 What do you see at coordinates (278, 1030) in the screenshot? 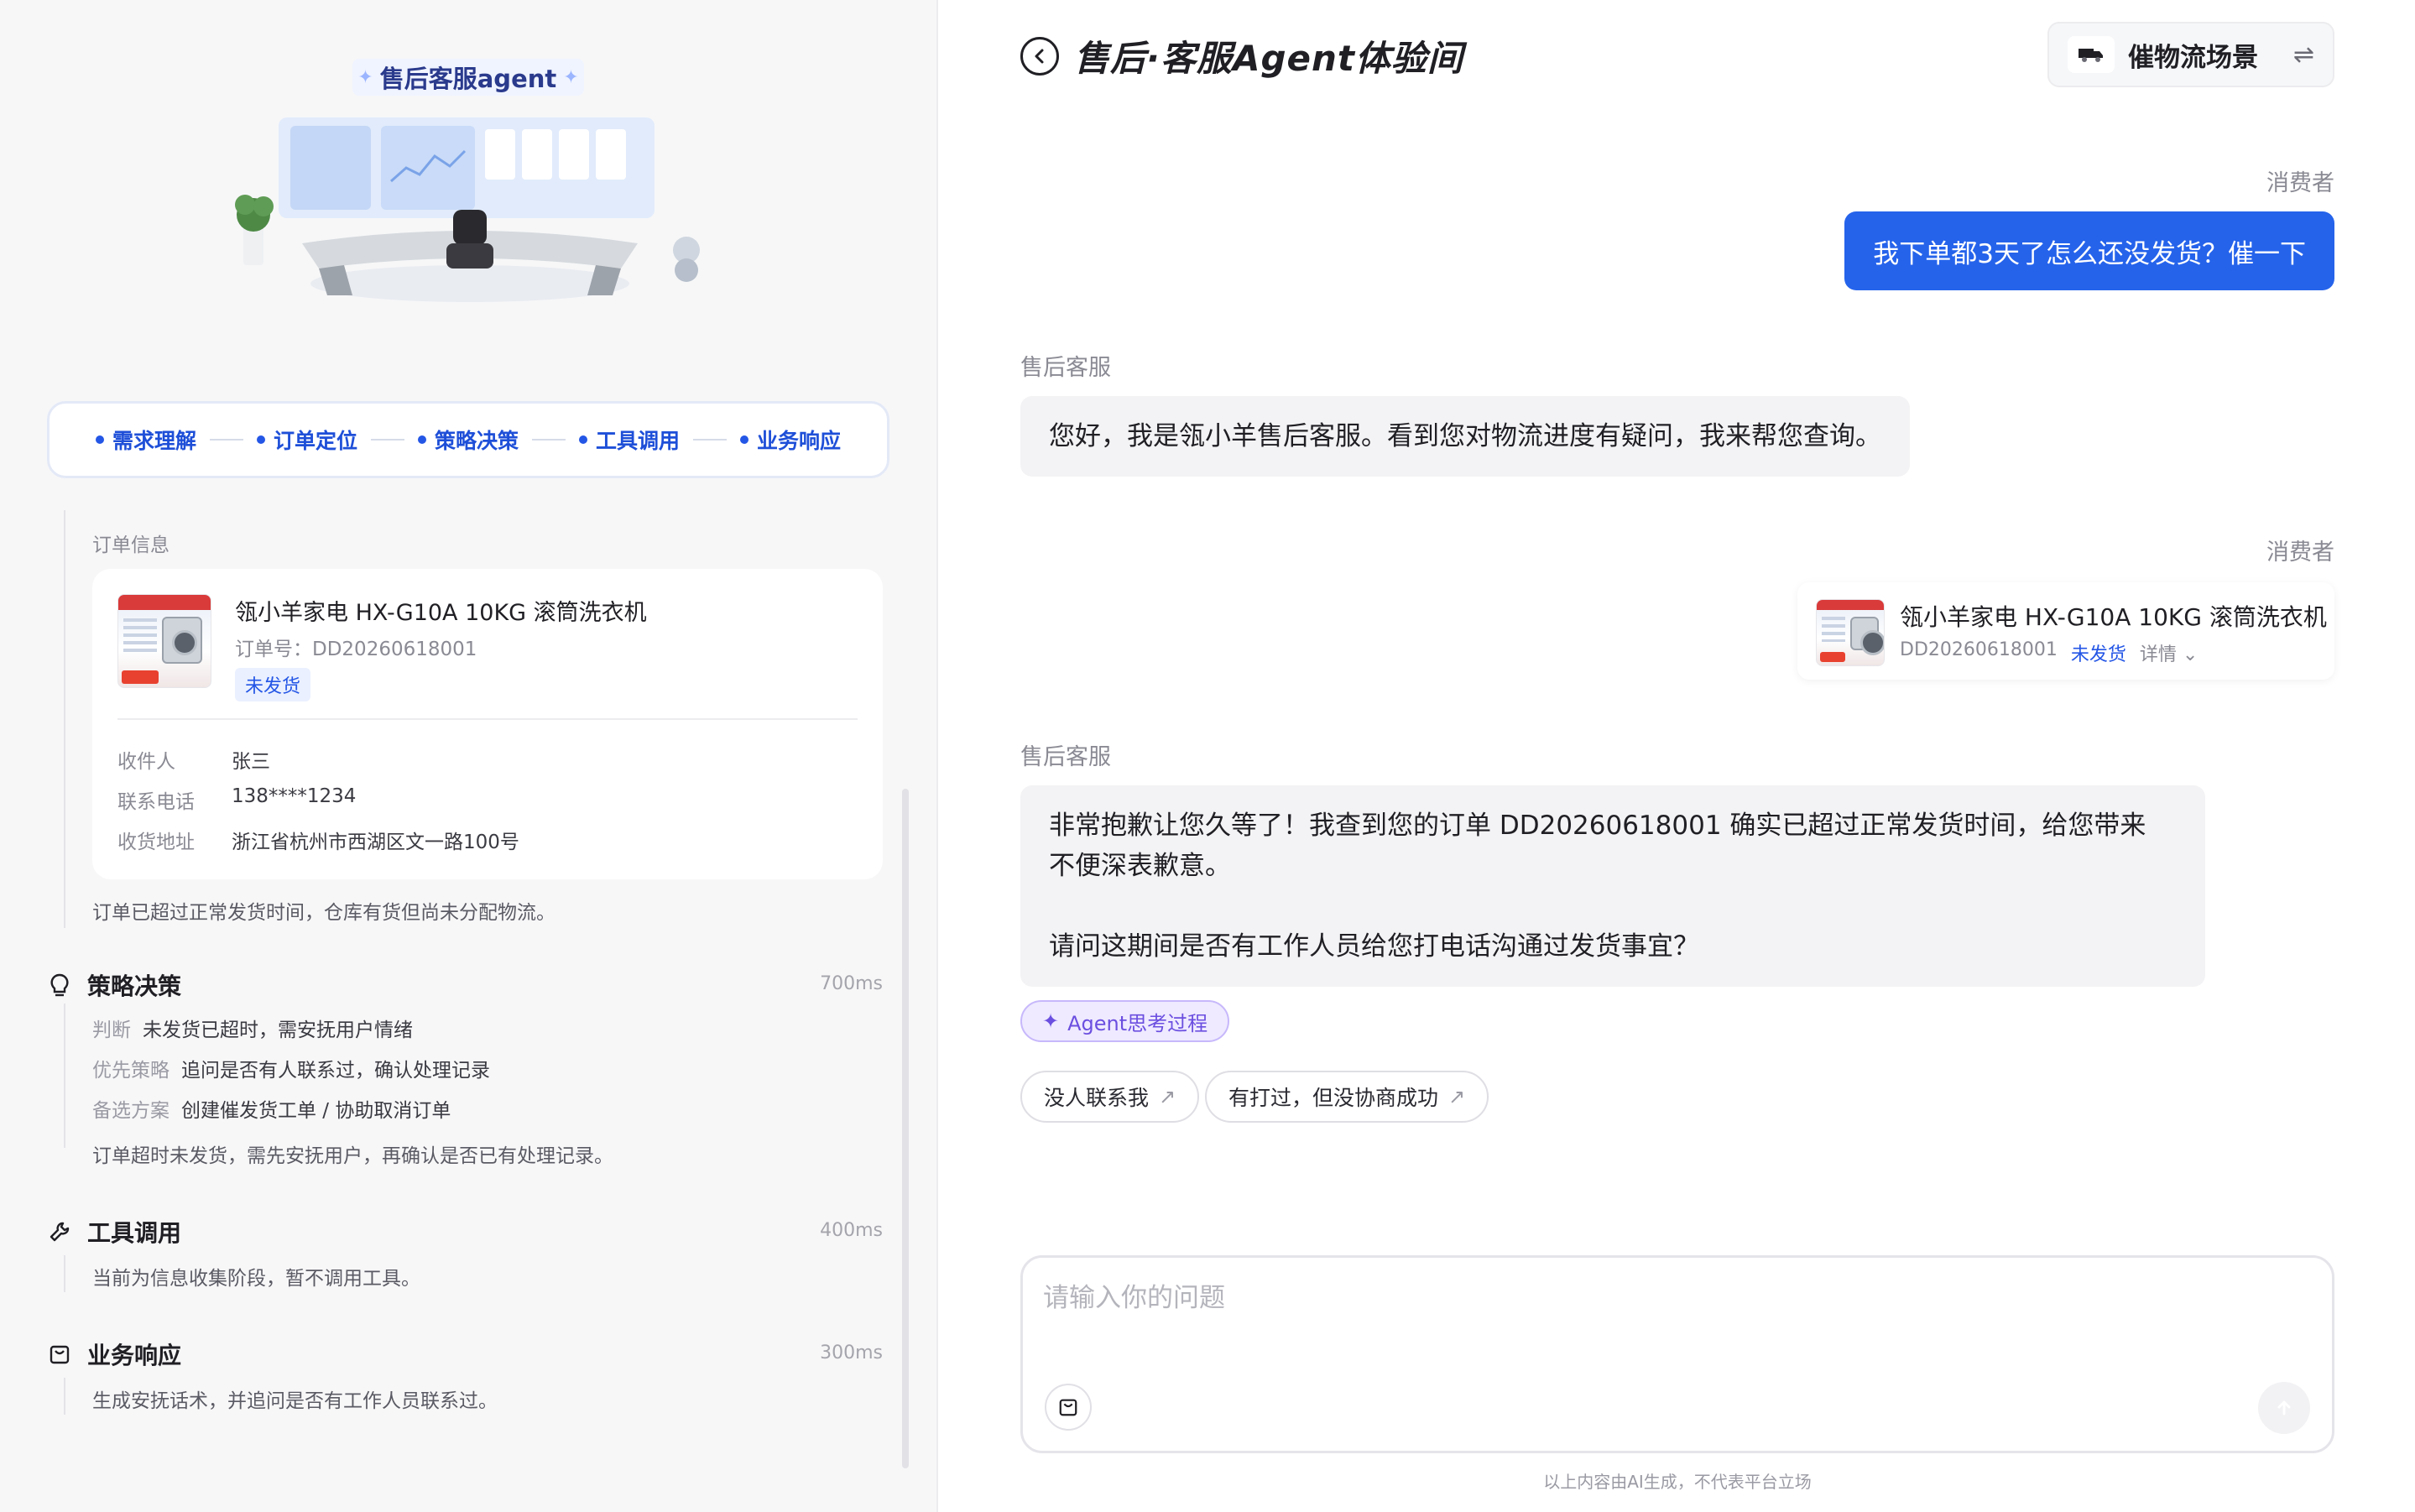
I see `field-value: 未发货已超时，需安抚用户情绪` at bounding box center [278, 1030].